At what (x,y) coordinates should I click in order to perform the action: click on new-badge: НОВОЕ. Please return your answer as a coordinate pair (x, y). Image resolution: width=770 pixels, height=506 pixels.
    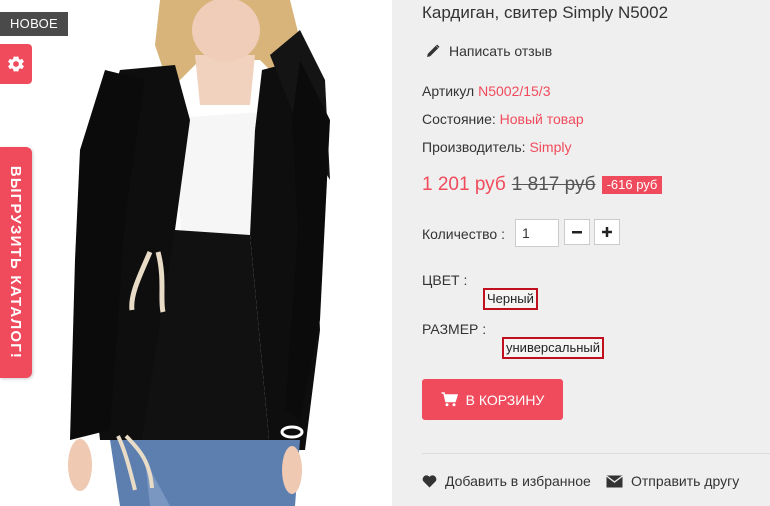
    Looking at the image, I should click on (34, 24).